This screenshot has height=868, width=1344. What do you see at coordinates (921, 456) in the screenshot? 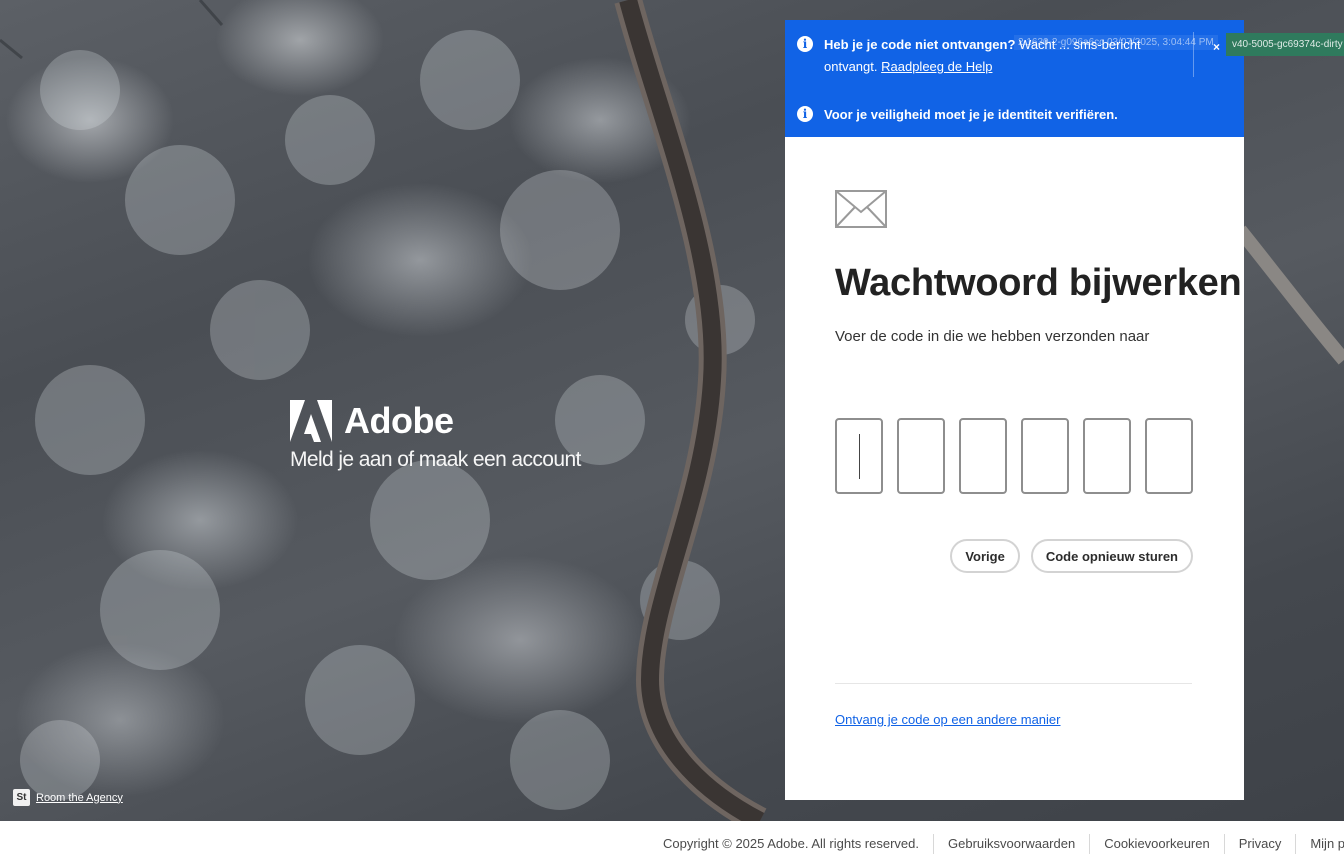
I see `code-digit-2-input` at bounding box center [921, 456].